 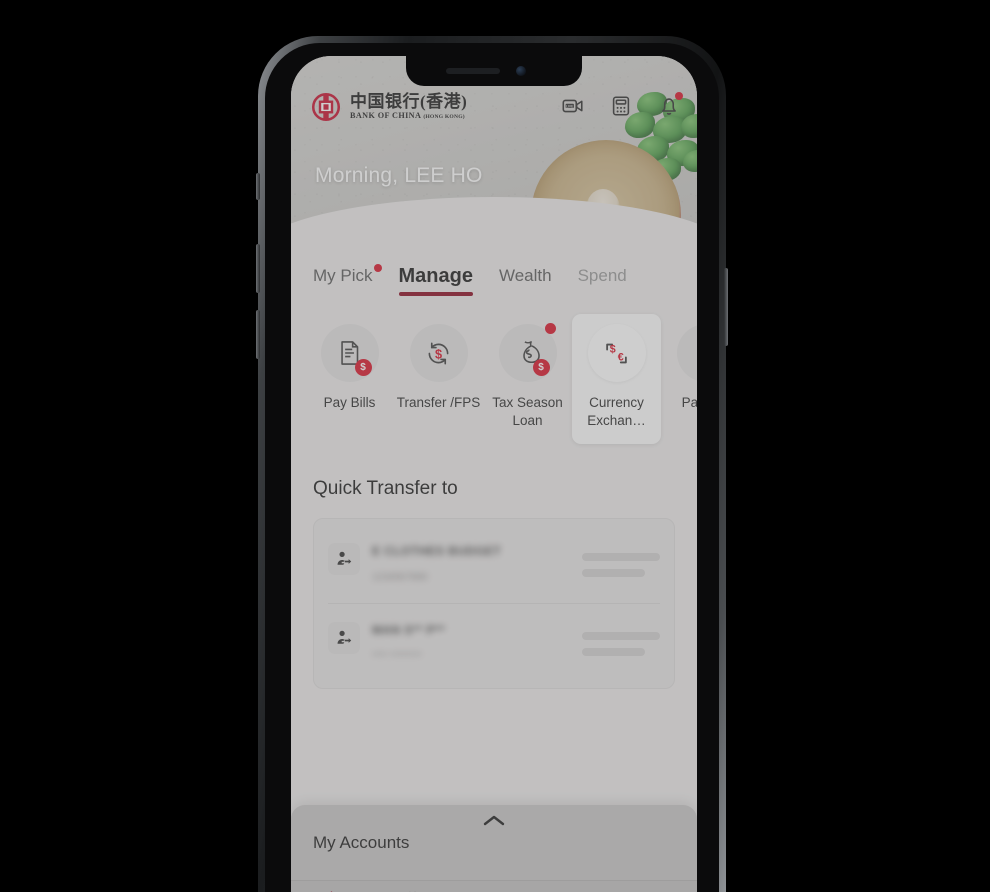 What do you see at coordinates (521, 71) in the screenshot?
I see `front-camera` at bounding box center [521, 71].